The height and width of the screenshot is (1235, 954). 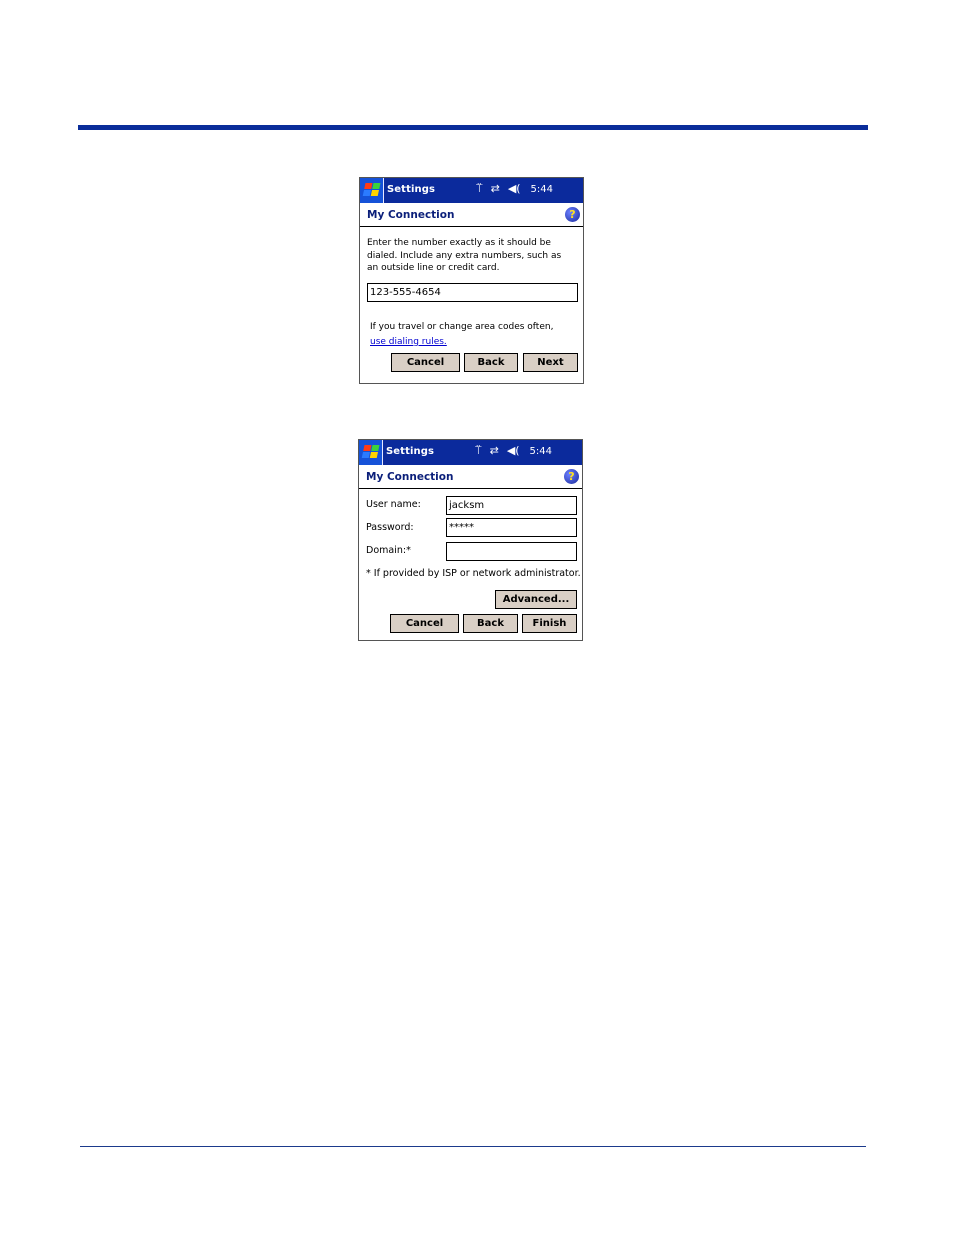 I want to click on password-input: *****, so click(x=511, y=527).